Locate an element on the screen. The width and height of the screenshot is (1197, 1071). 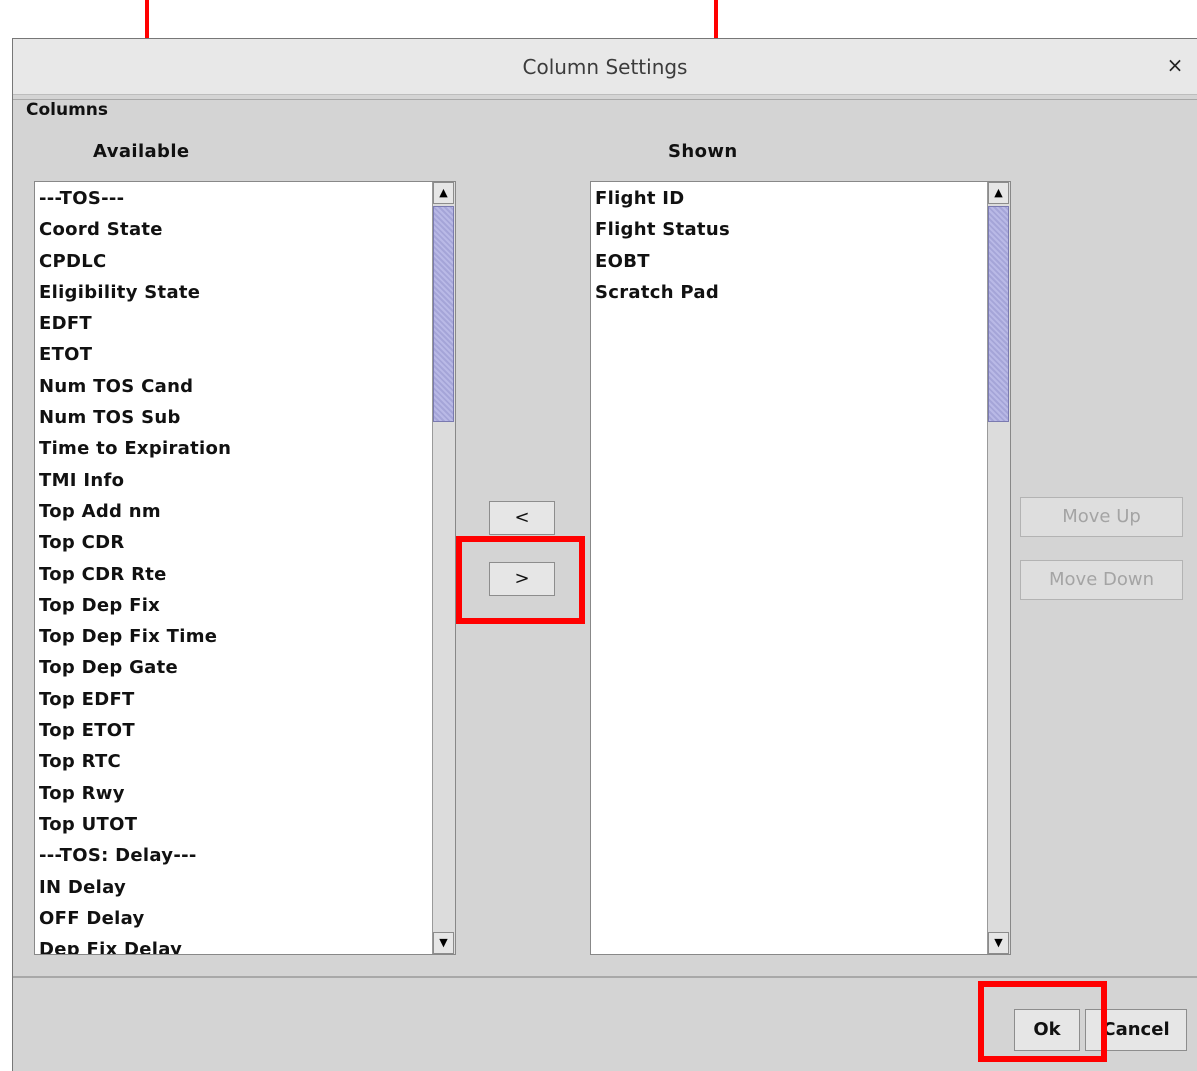
list-item: ---TOS--- is located at coordinates (233, 201).